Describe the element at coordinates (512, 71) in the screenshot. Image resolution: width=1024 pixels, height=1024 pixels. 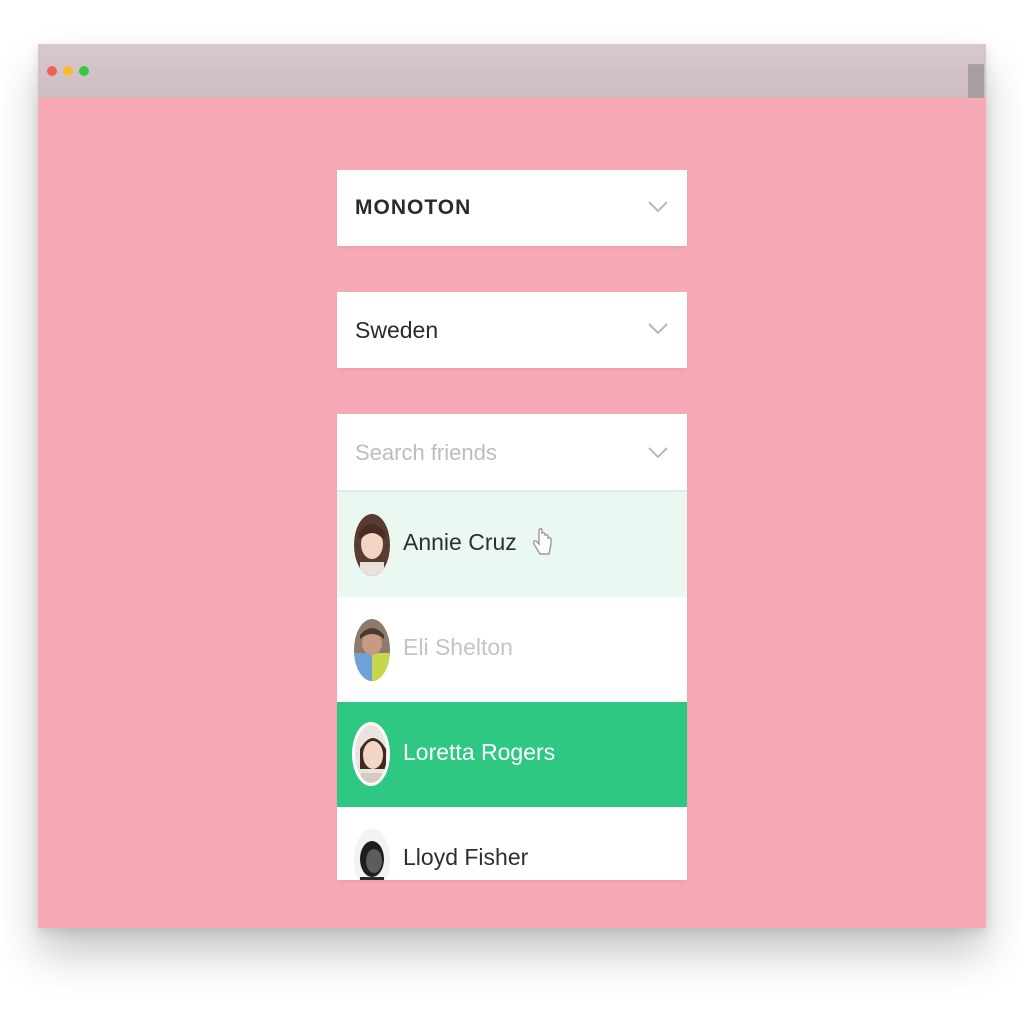
I see `window-titlebar` at that location.